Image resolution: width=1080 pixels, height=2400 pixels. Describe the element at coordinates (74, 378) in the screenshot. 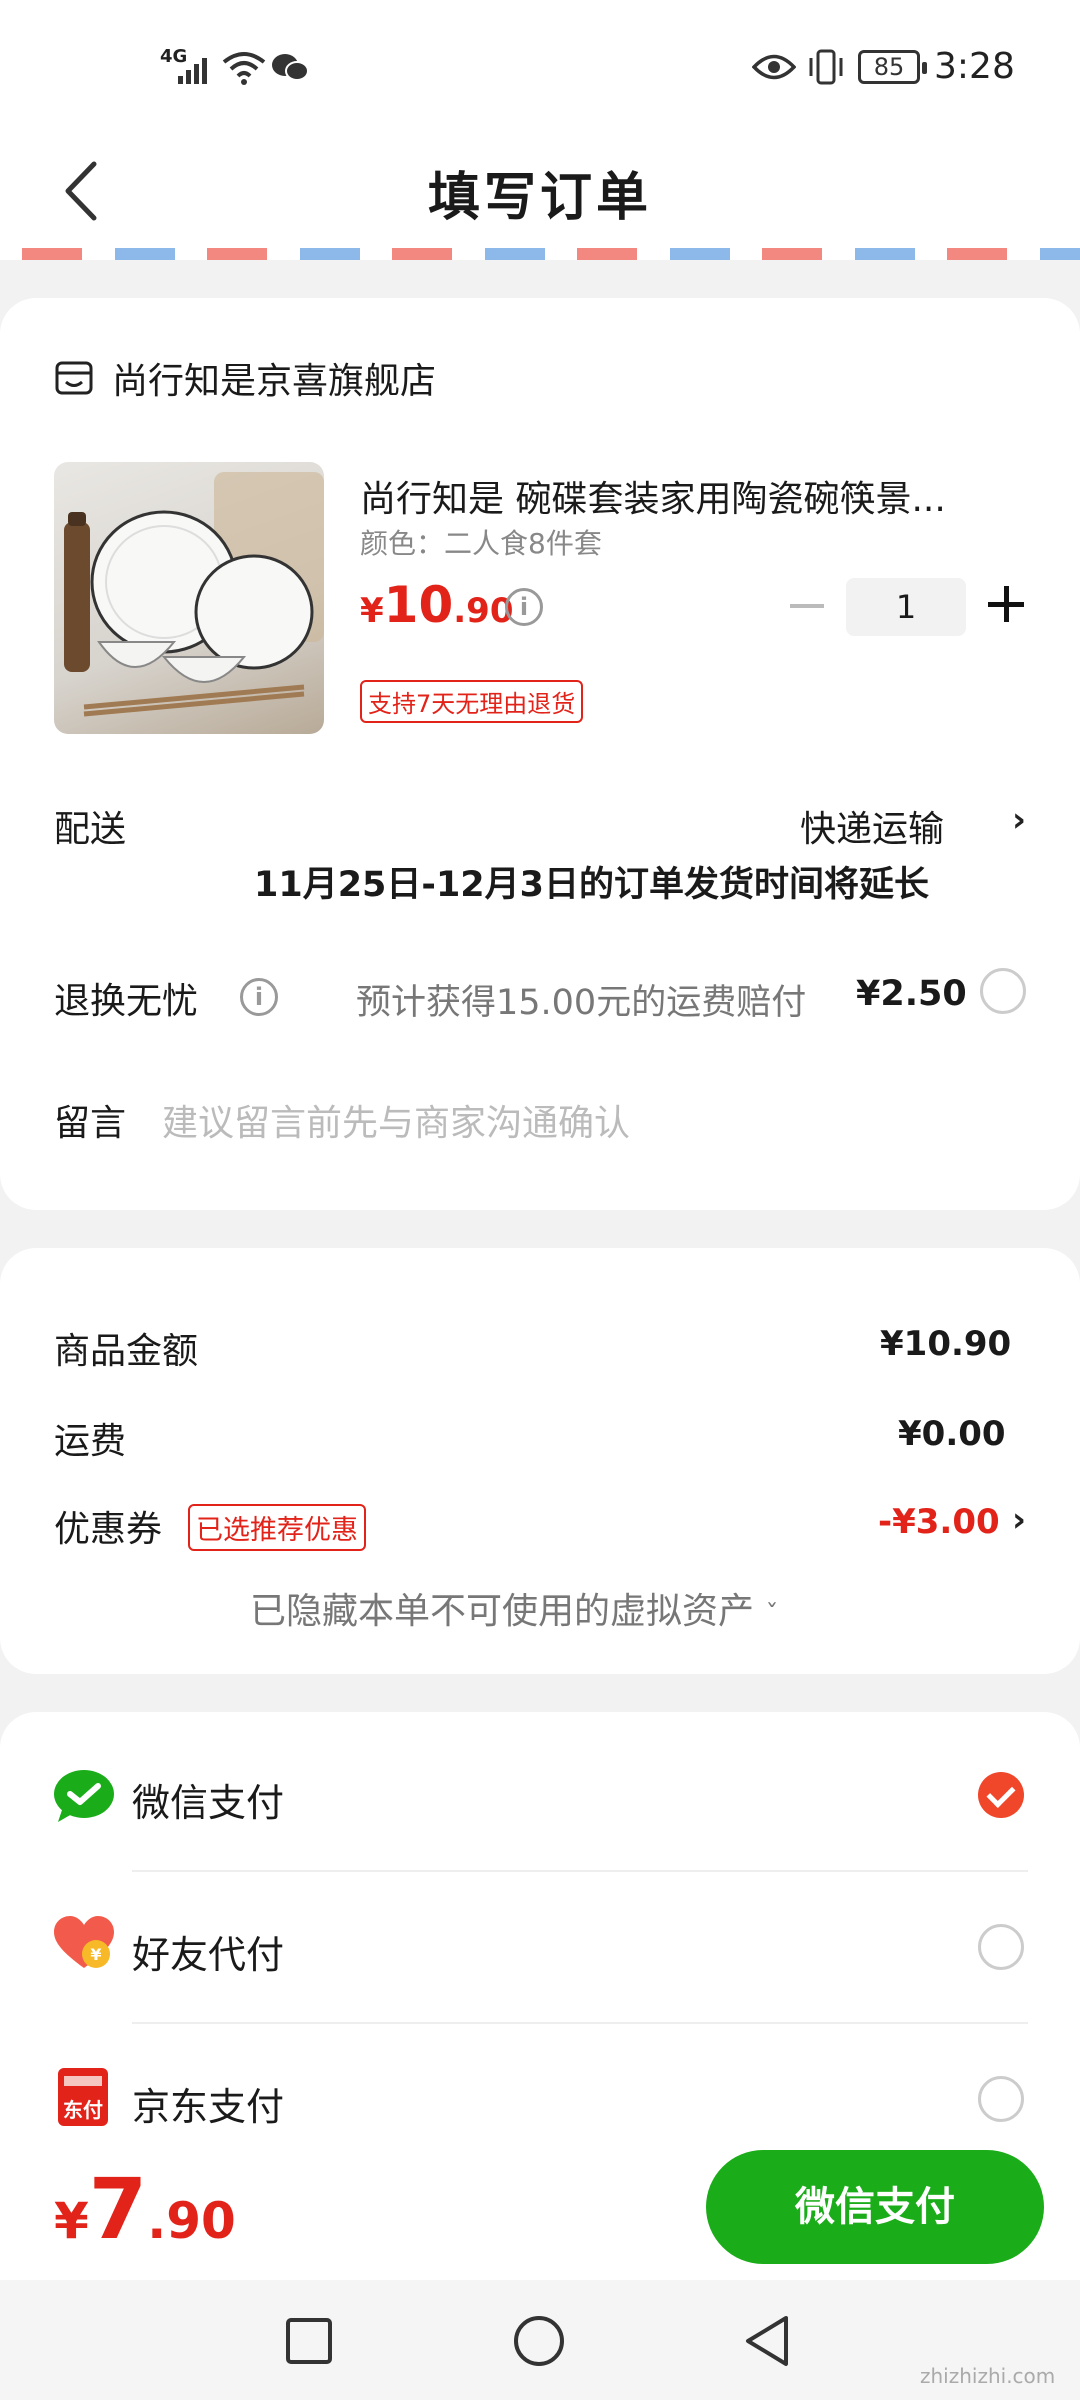

I see `shop-icon` at that location.